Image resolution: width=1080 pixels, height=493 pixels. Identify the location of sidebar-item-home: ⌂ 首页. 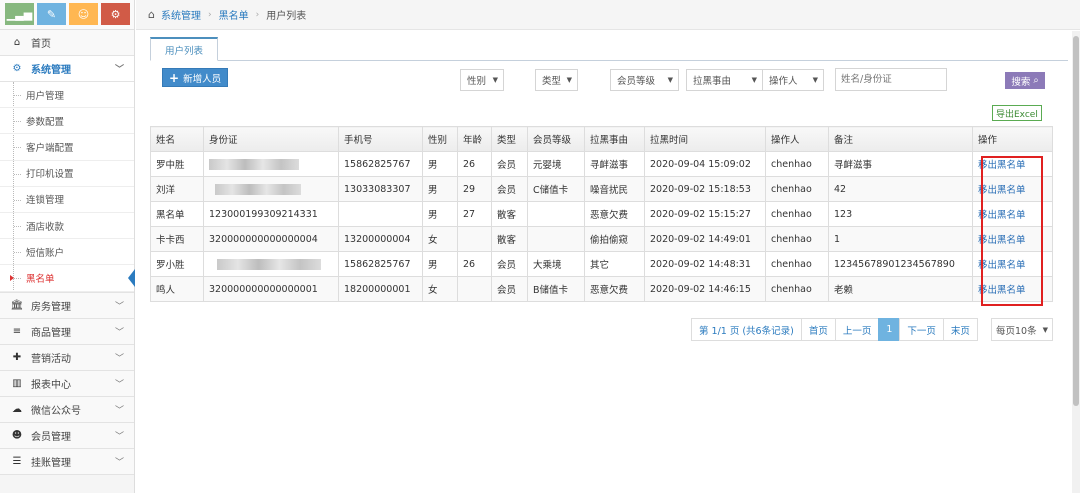
(67, 43).